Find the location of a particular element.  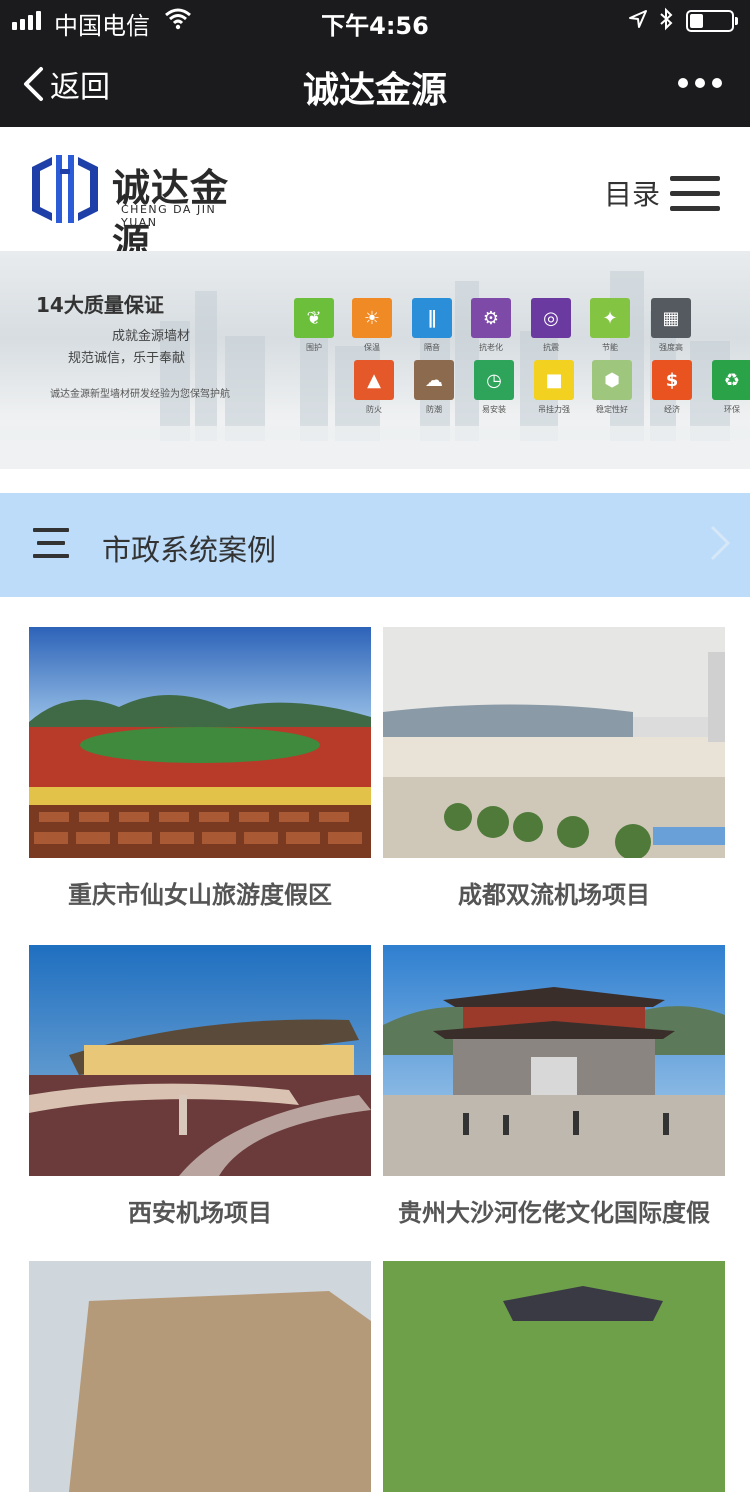

banner-slogan-1: 成就金源墙材 is located at coordinates (151, 336).